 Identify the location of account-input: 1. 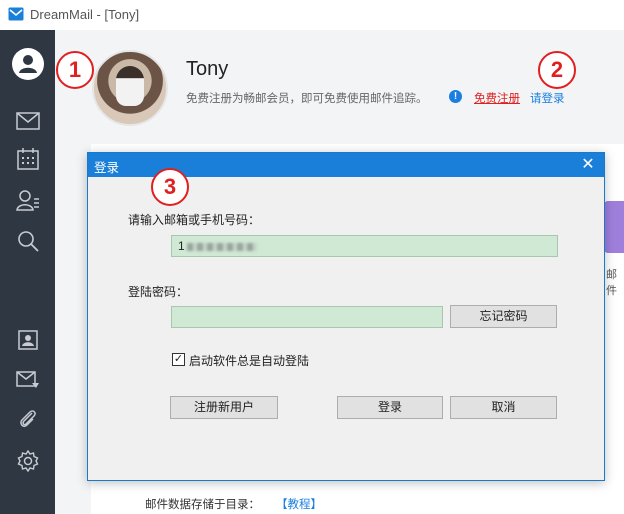
(364, 246).